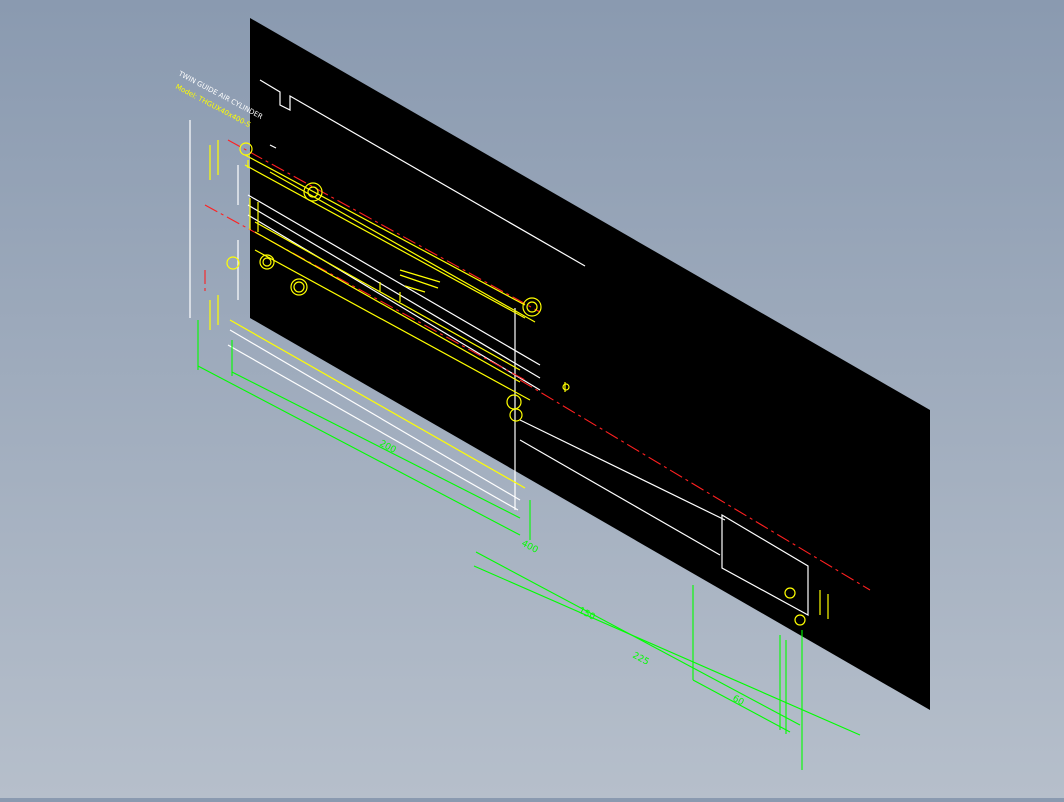  Describe the element at coordinates (738, 701) in the screenshot. I see `dim-60-label: 60` at that location.